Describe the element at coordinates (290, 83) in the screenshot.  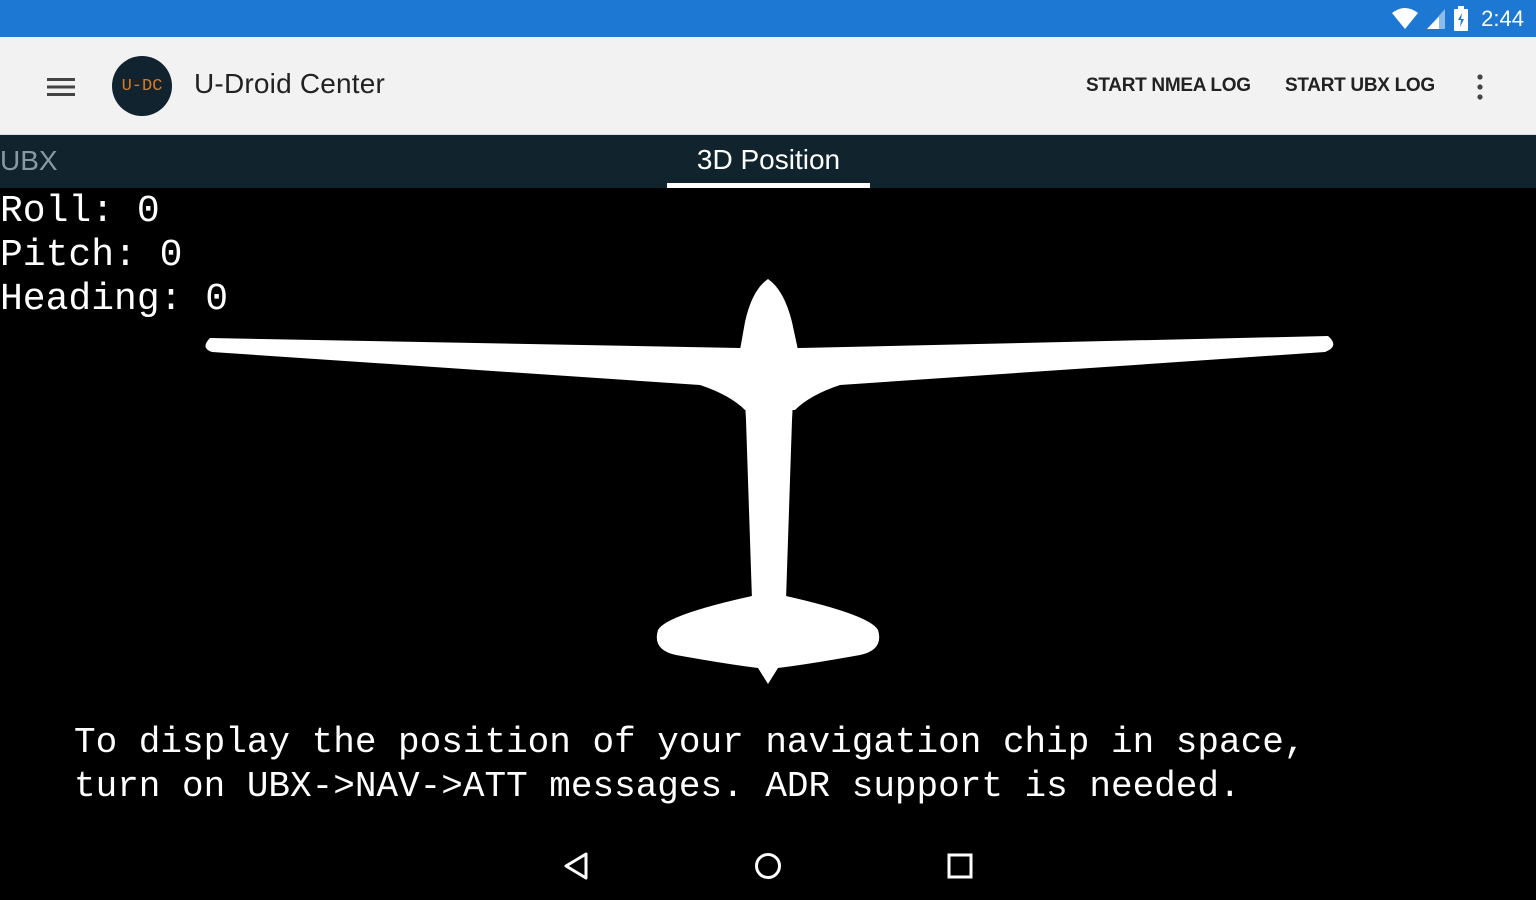
I see `app-title: U-Droid Center` at that location.